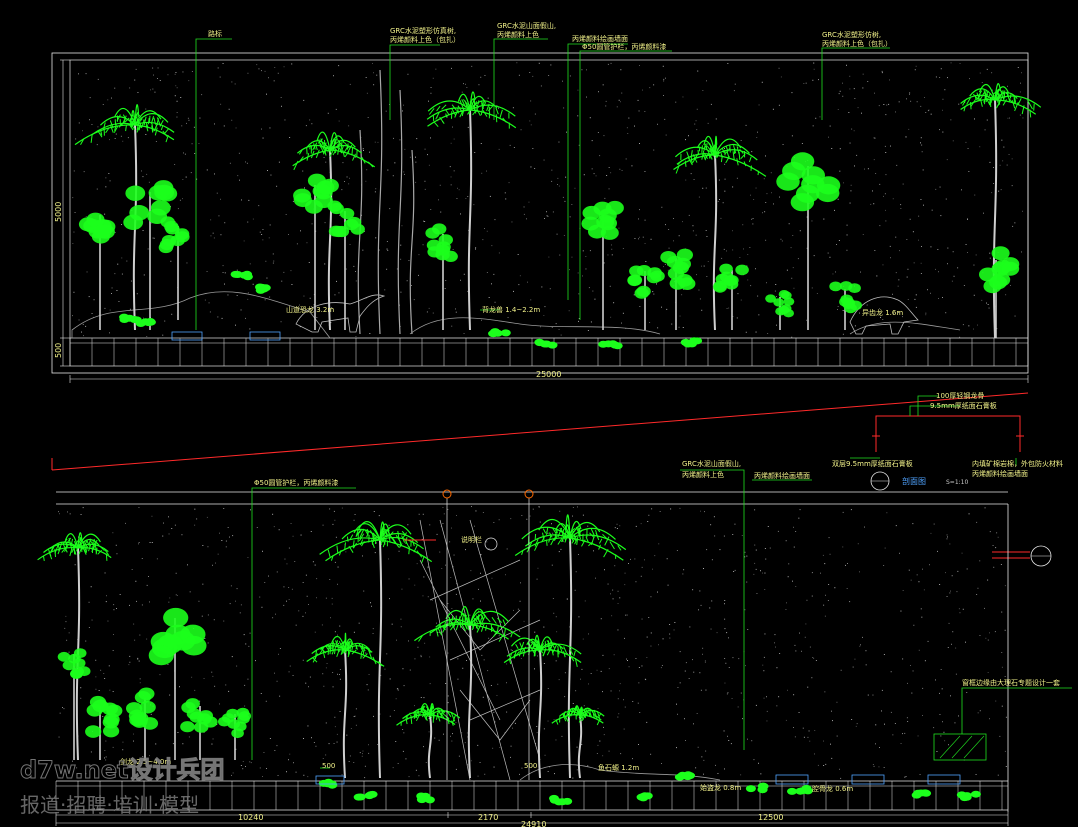 The width and height of the screenshot is (1078, 827). I want to click on upper-label-grc-tree-1: GRC水泥塑形仿真树,, so click(423, 30).